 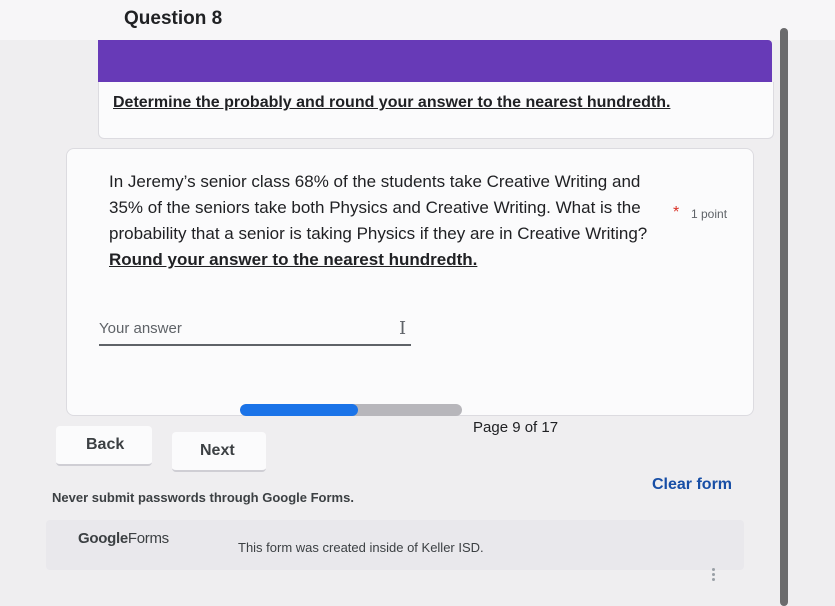 I want to click on theme-header-bar, so click(x=435, y=61).